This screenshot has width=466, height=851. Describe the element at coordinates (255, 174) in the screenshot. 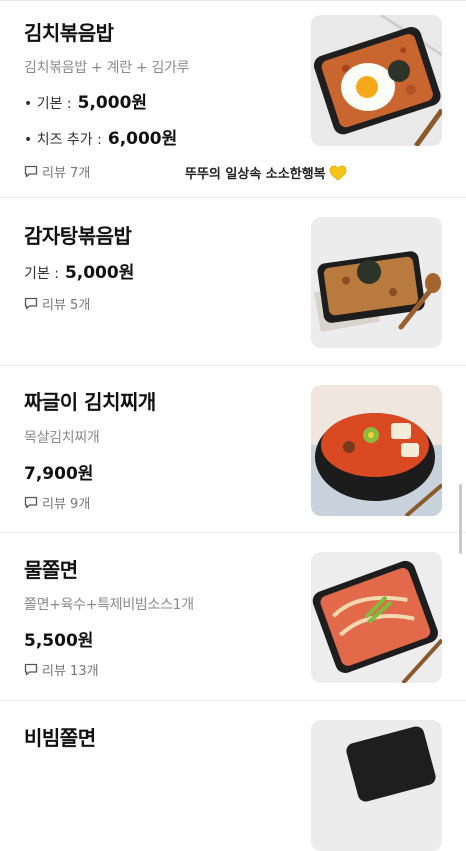

I see `caption-text: 뚜뚜의 일상속 소소한행복` at that location.